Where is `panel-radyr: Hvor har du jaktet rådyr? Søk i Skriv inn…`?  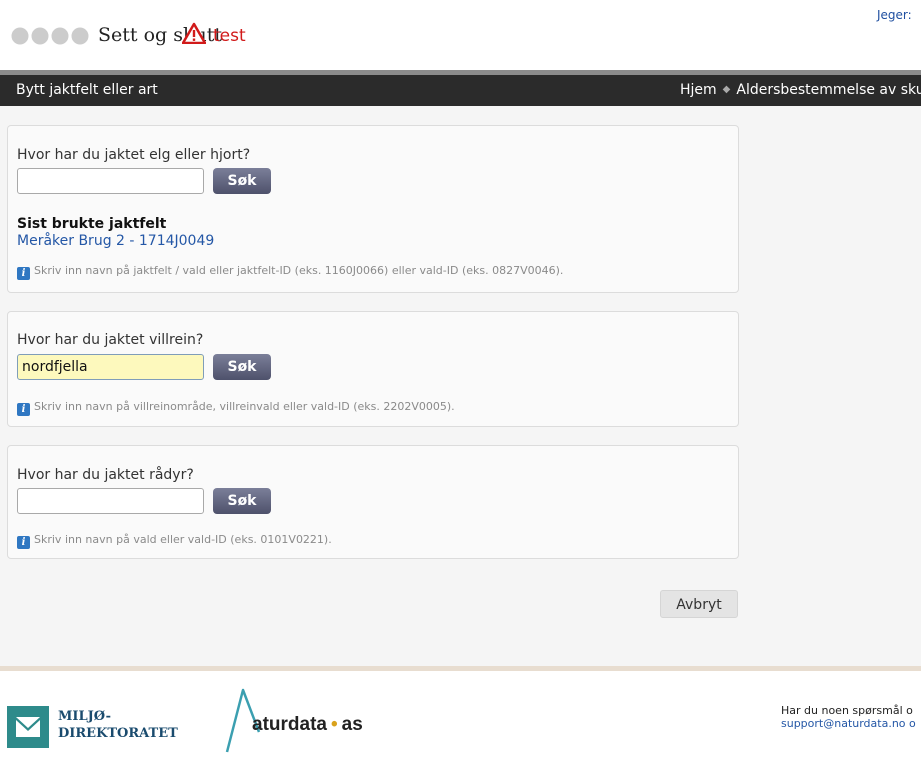
panel-radyr: Hvor har du jaktet rådyr? Søk i Skriv inn… is located at coordinates (373, 502).